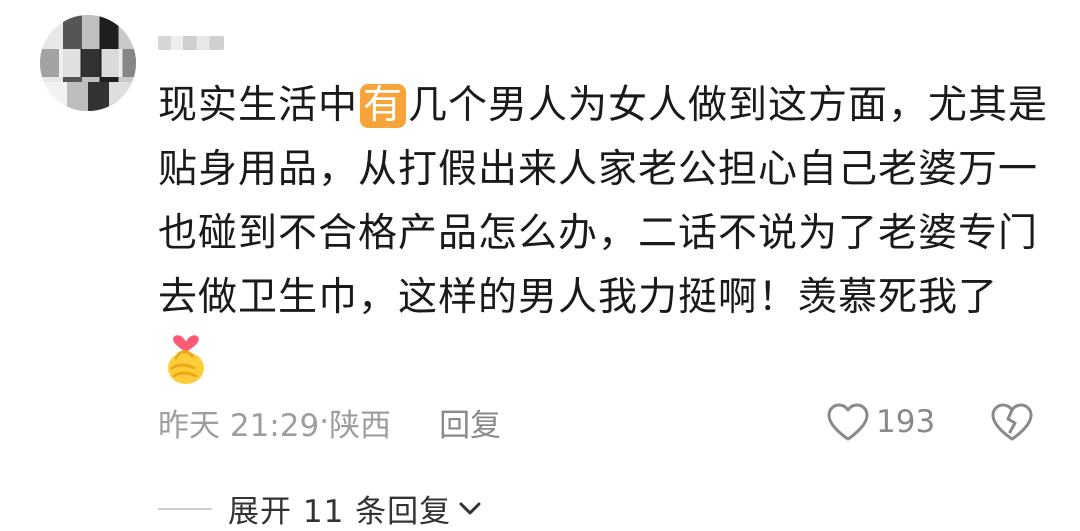 The width and height of the screenshot is (1080, 531). What do you see at coordinates (258, 105) in the screenshot?
I see `comment-text: 现实生活中` at bounding box center [258, 105].